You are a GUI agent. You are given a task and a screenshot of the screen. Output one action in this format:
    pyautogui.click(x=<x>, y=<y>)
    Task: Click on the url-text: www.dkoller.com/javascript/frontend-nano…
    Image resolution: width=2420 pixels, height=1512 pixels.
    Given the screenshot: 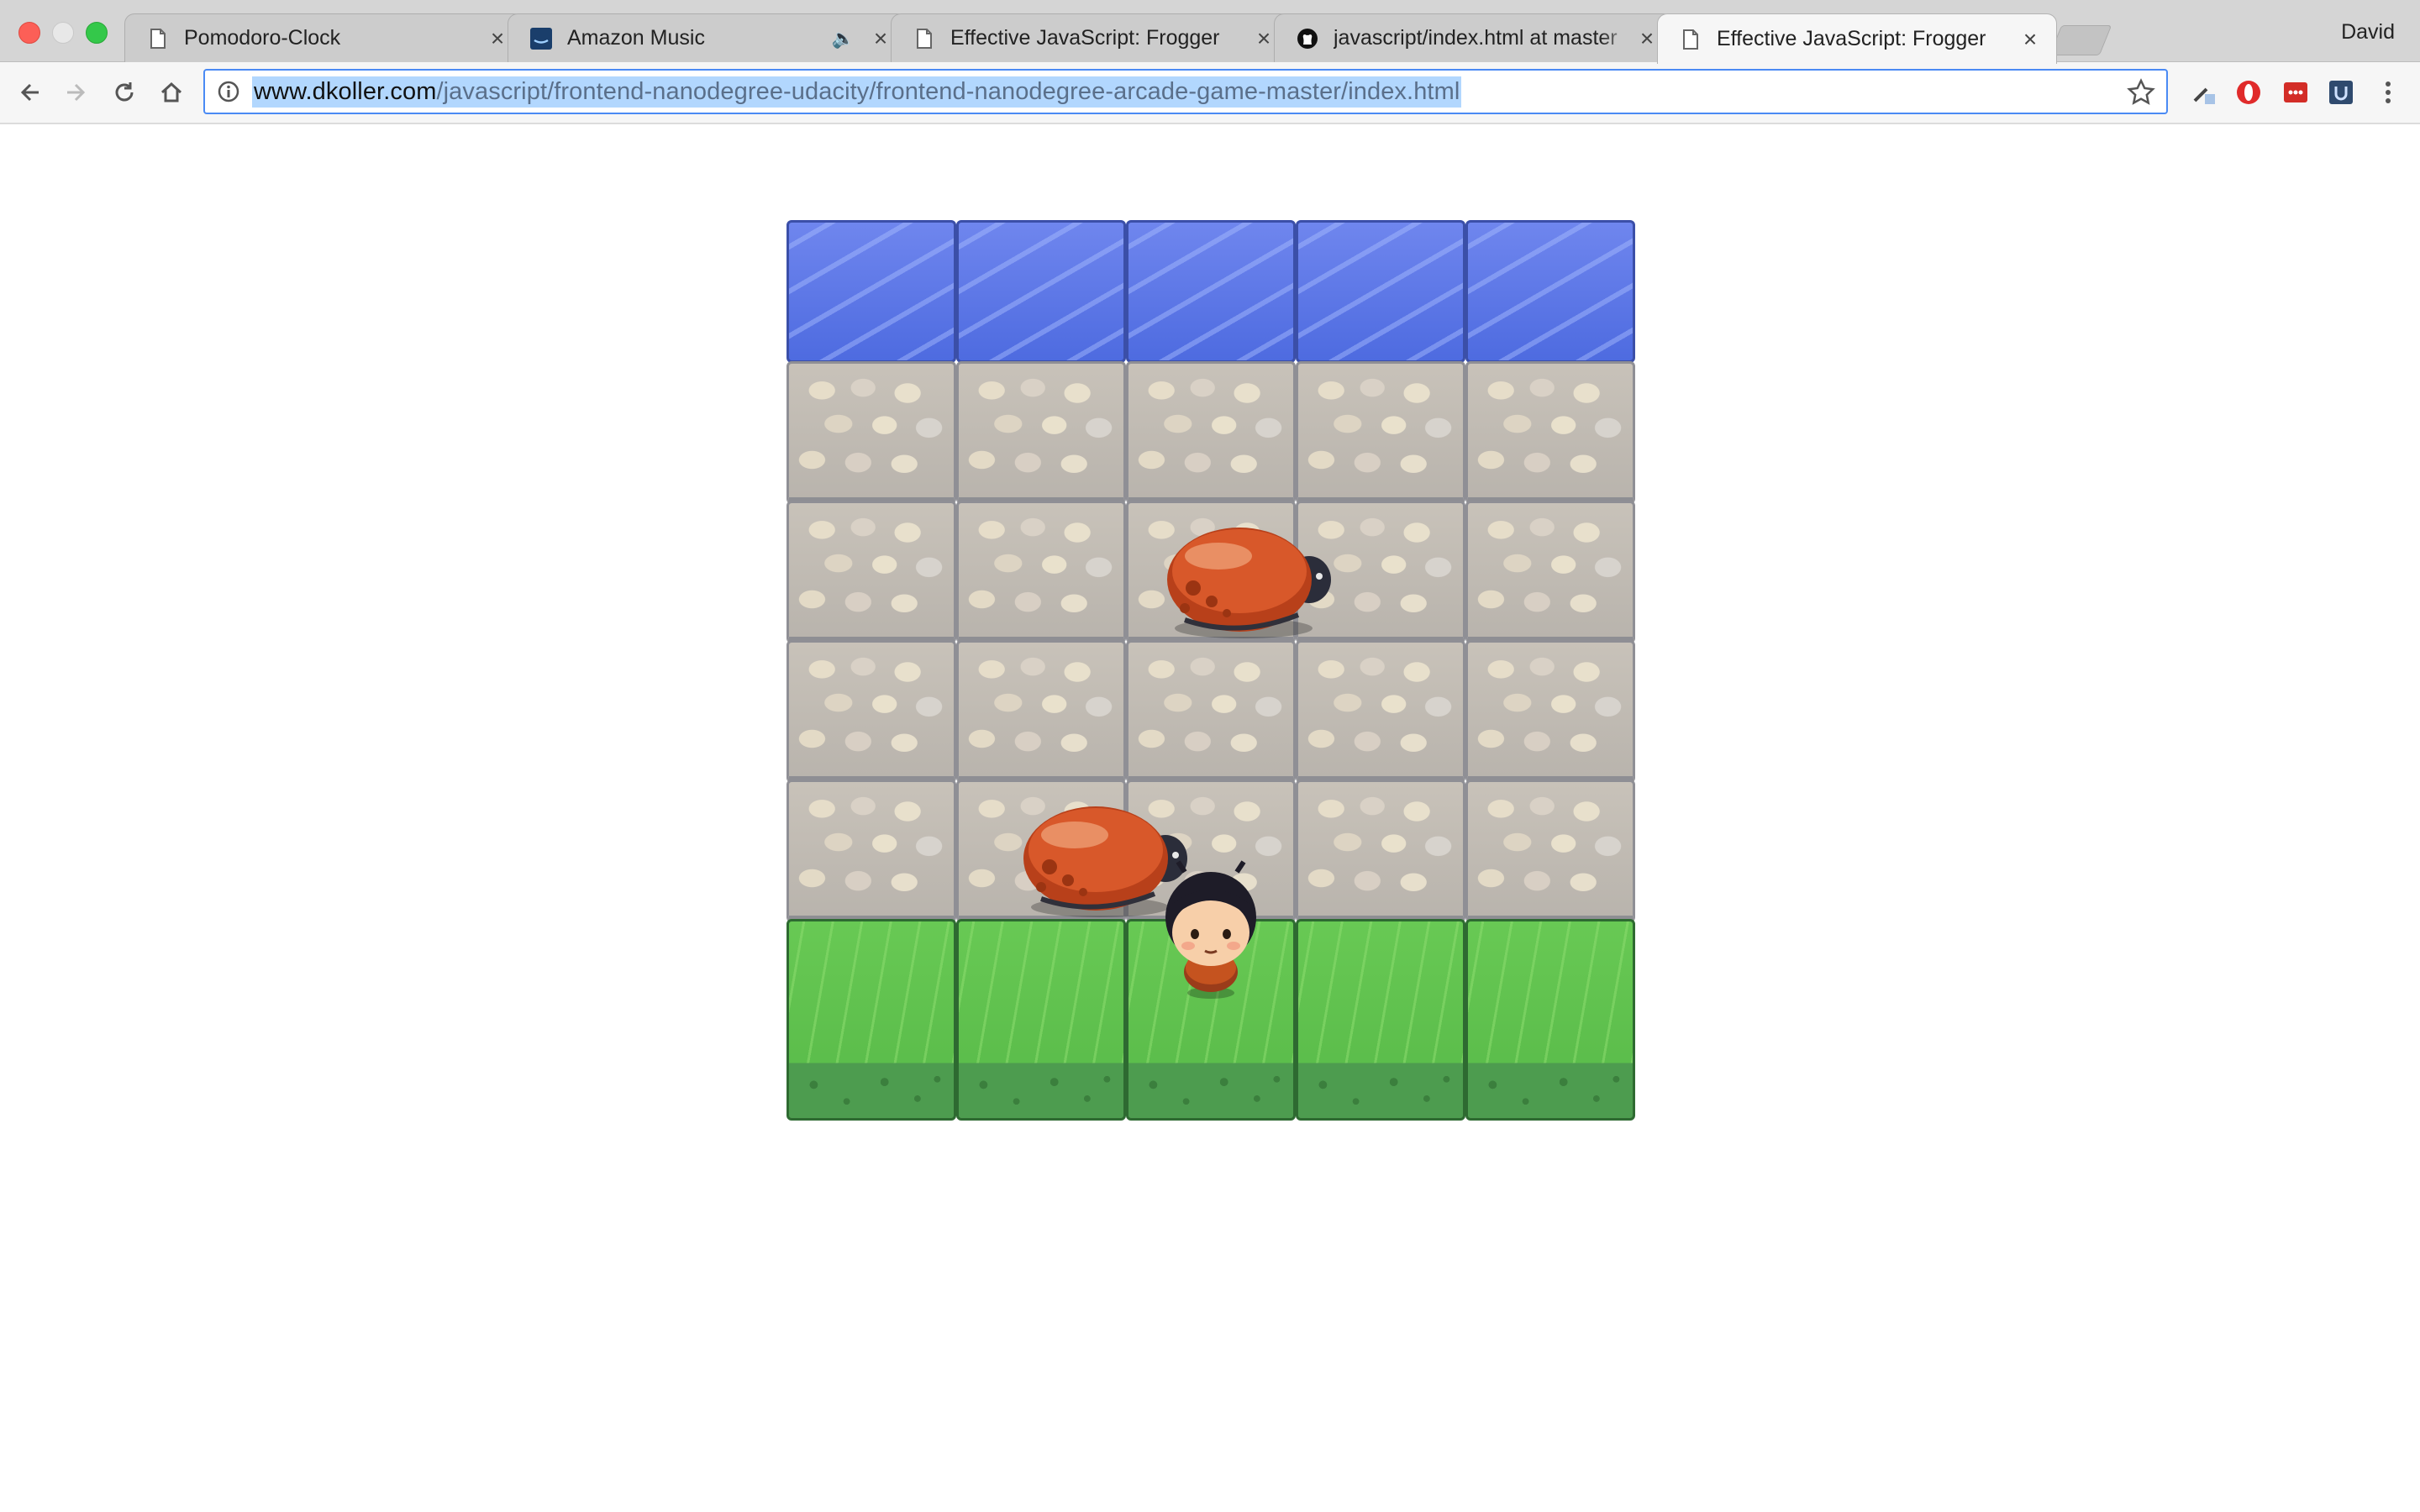 What is the action you would take?
    pyautogui.click(x=857, y=92)
    